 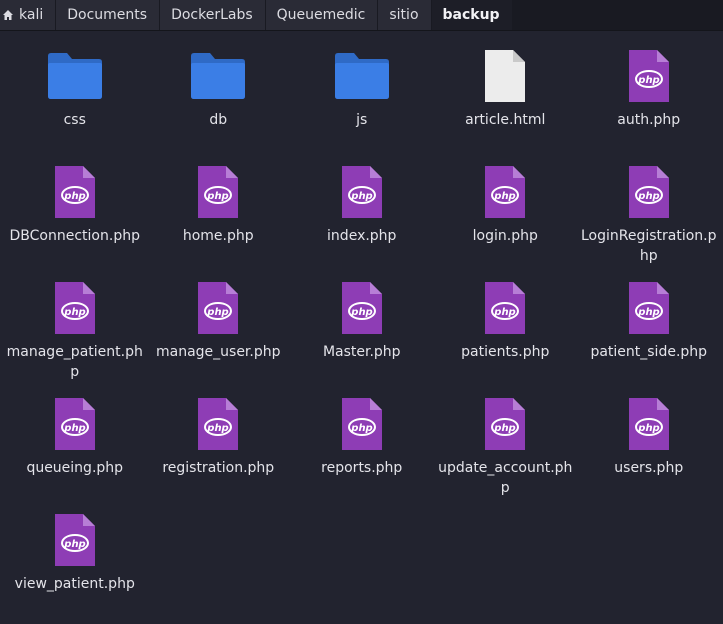 I want to click on file-item: php queueing.php, so click(x=75, y=450).